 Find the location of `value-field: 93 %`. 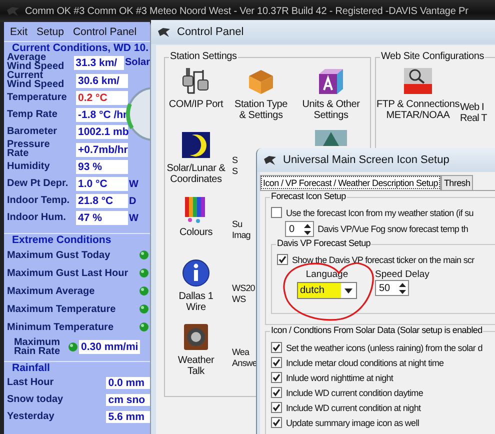

value-field: 93 % is located at coordinates (102, 167).